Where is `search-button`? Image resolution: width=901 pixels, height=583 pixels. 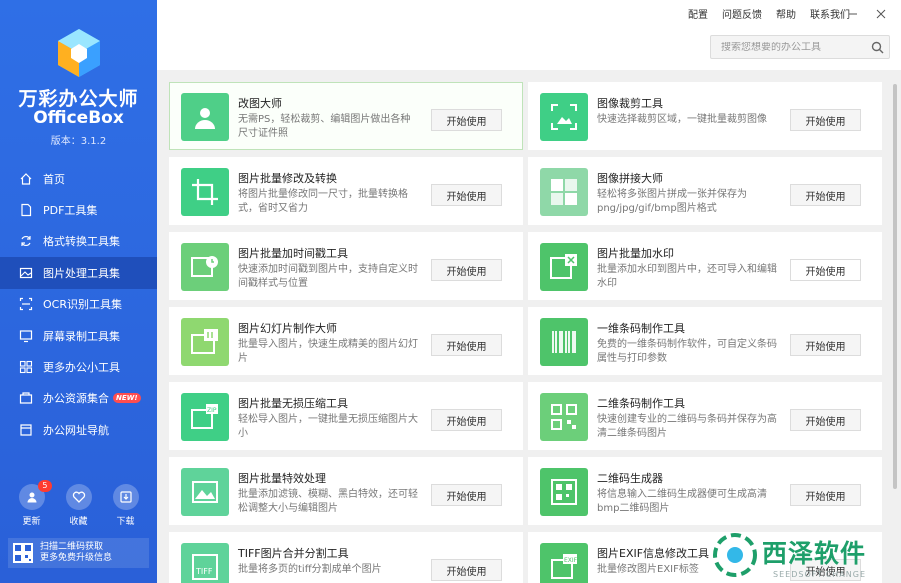 search-button is located at coordinates (877, 47).